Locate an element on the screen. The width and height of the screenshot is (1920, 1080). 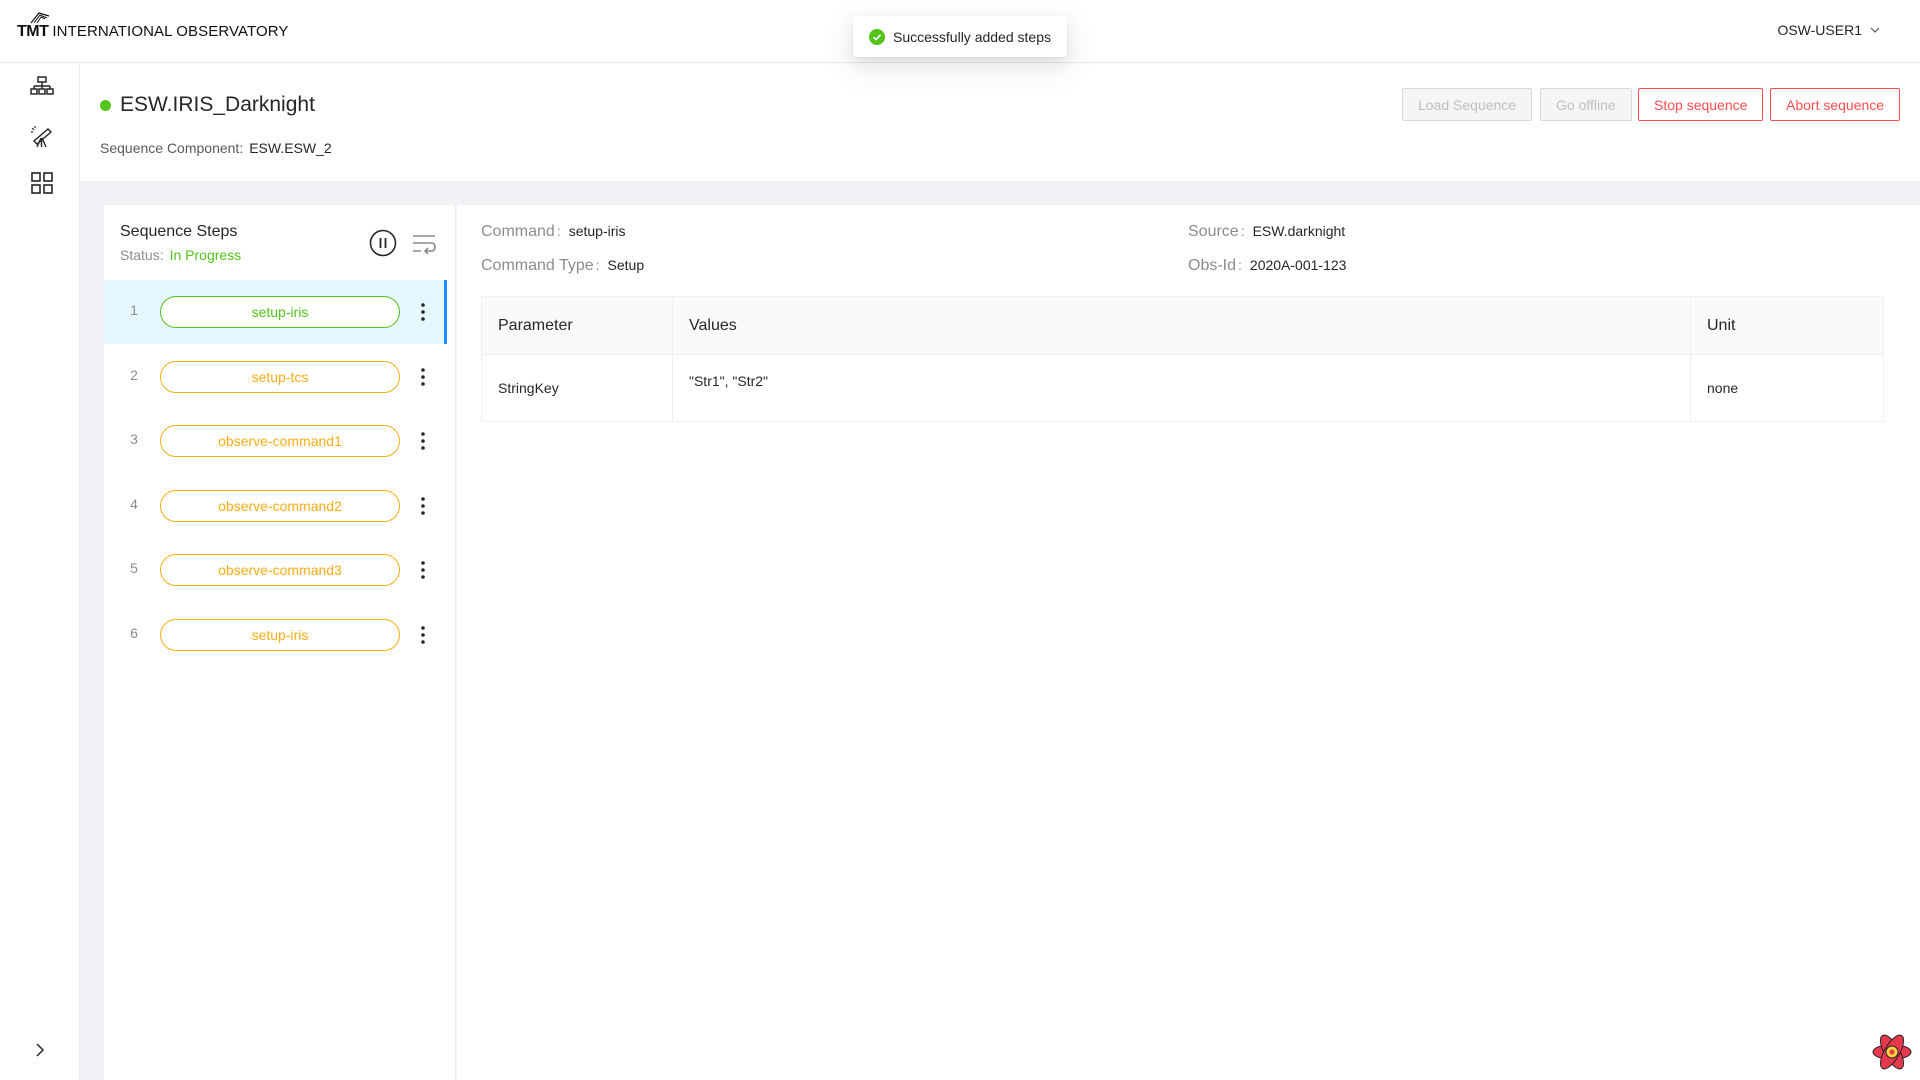
obs-id-value: 2020A-001-123 is located at coordinates (1298, 265).